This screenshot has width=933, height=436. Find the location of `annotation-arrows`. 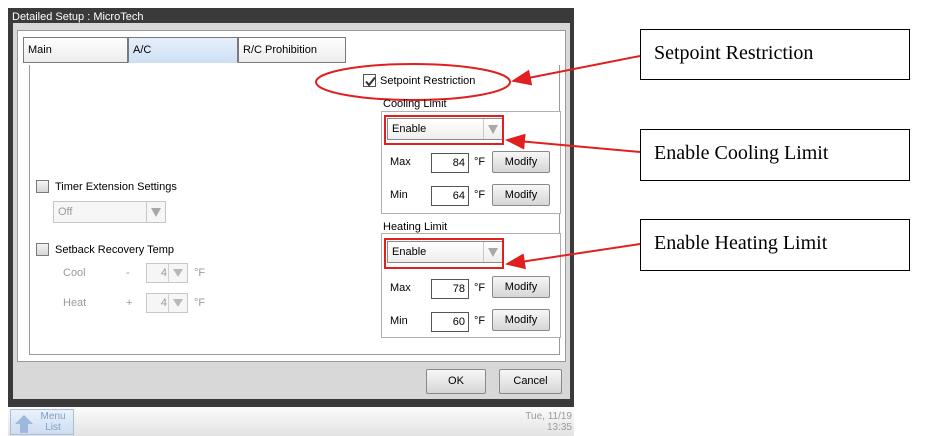

annotation-arrows is located at coordinates (573, 162).